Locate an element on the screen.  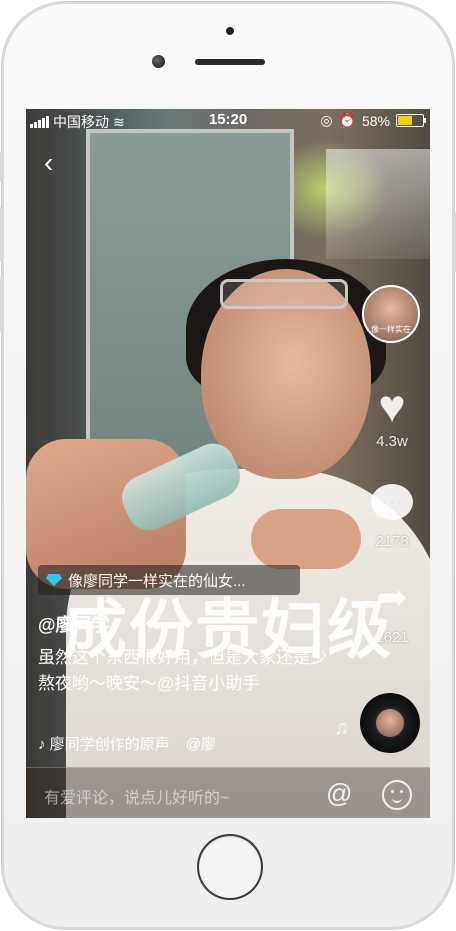
volume-up-button is located at coordinates (1, 234).